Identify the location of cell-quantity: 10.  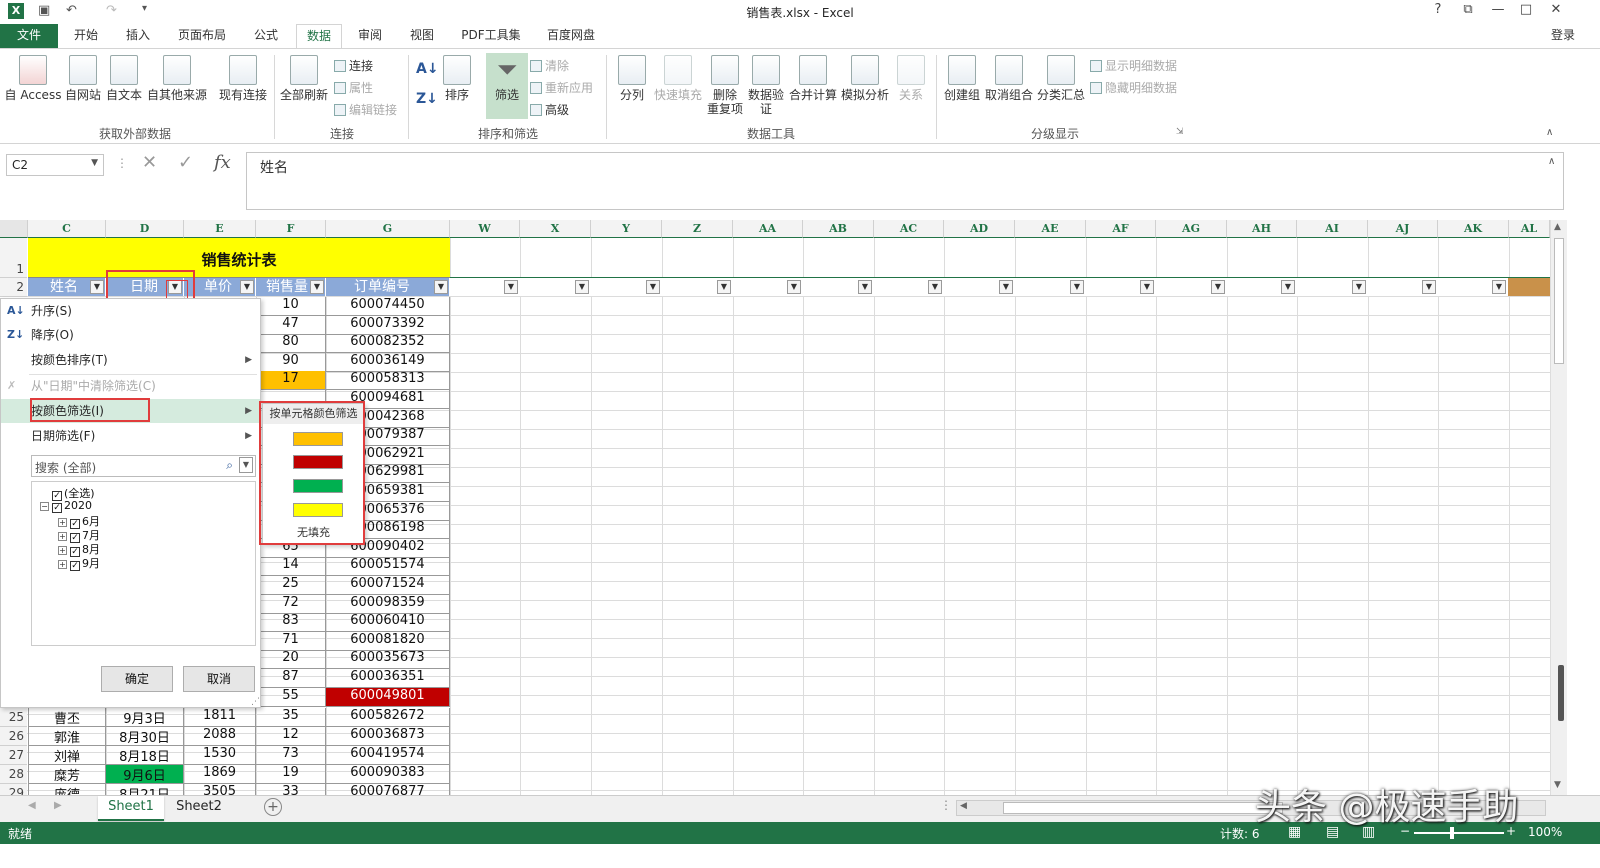
(291, 306).